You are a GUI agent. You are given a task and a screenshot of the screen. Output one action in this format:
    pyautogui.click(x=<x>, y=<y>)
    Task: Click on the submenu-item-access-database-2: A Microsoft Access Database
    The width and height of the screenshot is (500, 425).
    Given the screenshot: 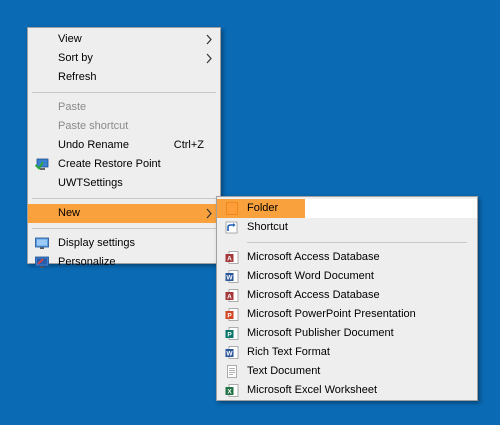 What is the action you would take?
    pyautogui.click(x=347, y=295)
    